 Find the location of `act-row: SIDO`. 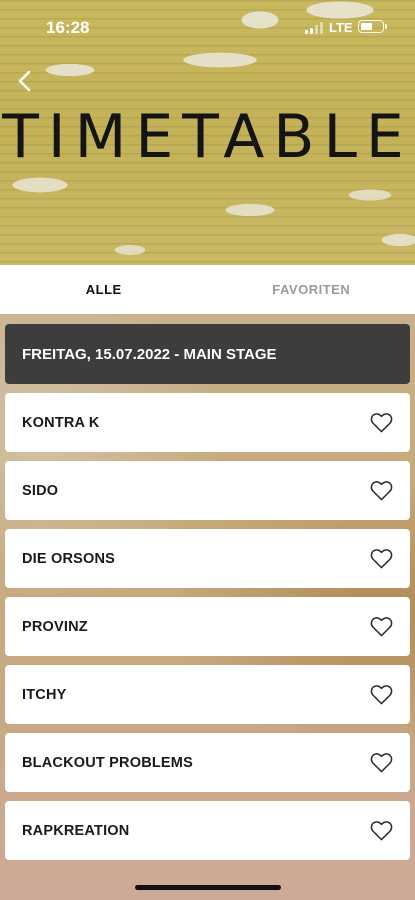

act-row: SIDO is located at coordinates (207, 490).